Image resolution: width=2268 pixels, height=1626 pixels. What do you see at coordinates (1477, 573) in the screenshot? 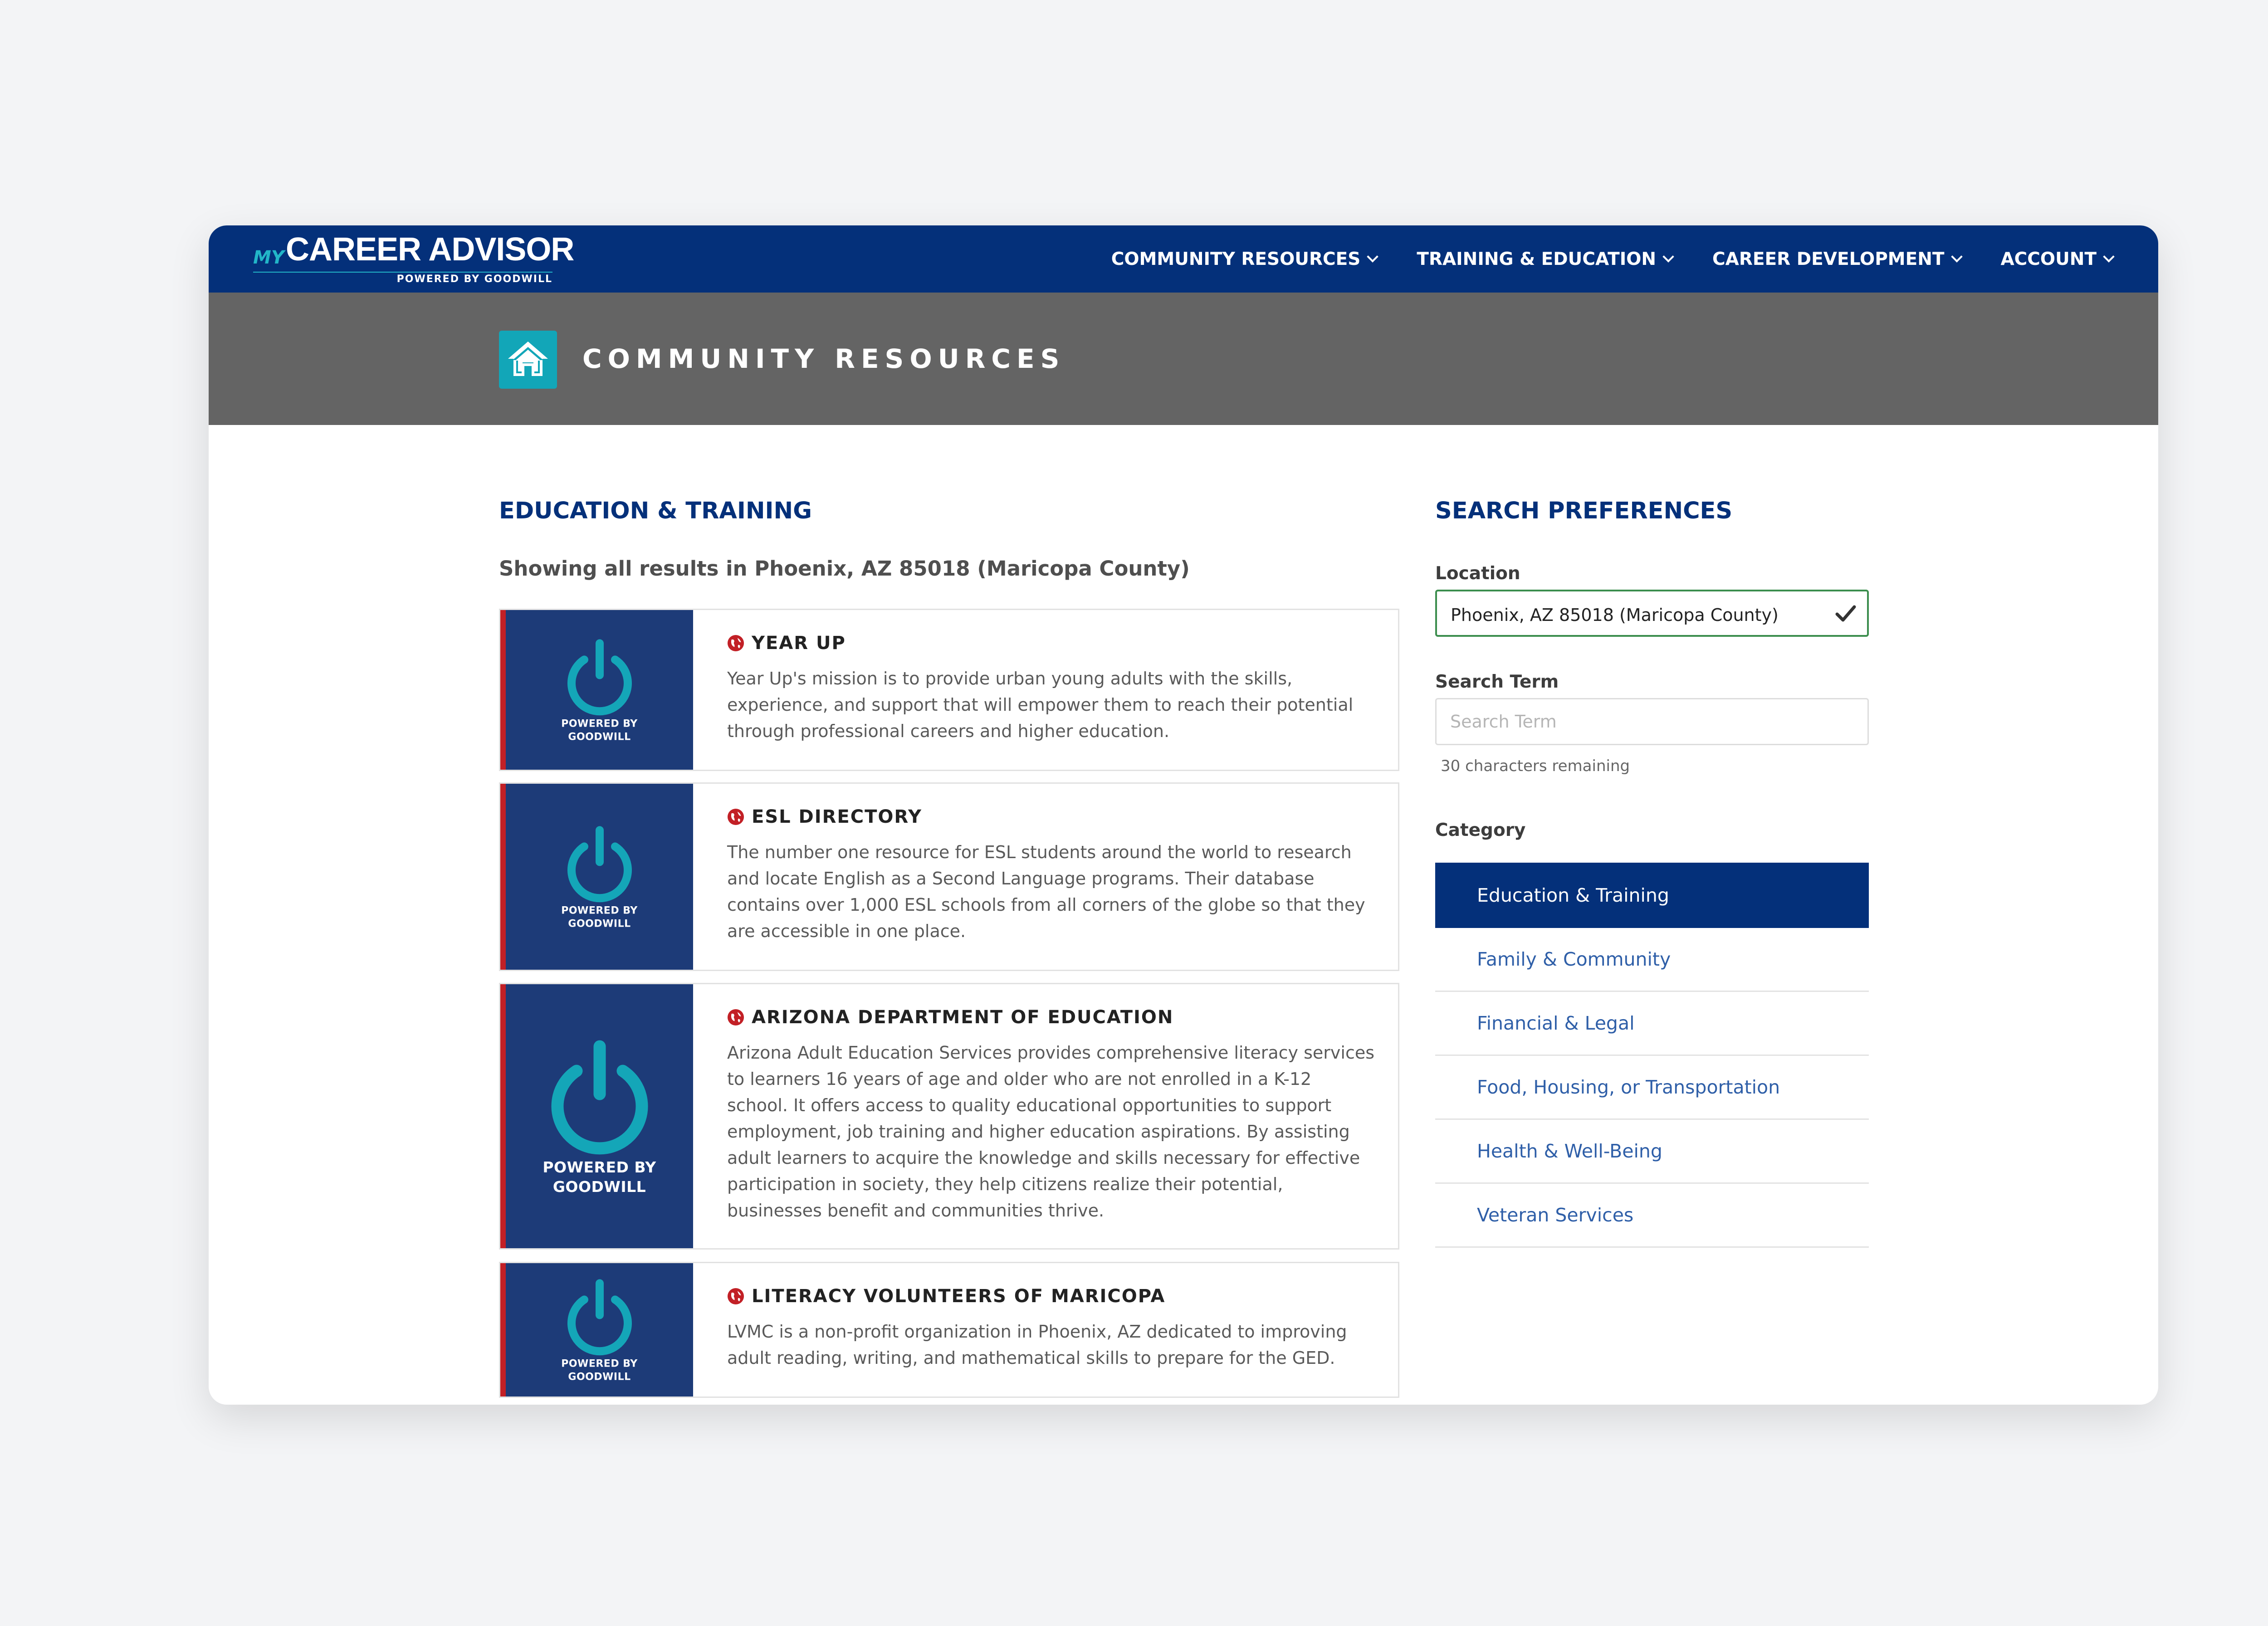
I see `location-label: Location` at bounding box center [1477, 573].